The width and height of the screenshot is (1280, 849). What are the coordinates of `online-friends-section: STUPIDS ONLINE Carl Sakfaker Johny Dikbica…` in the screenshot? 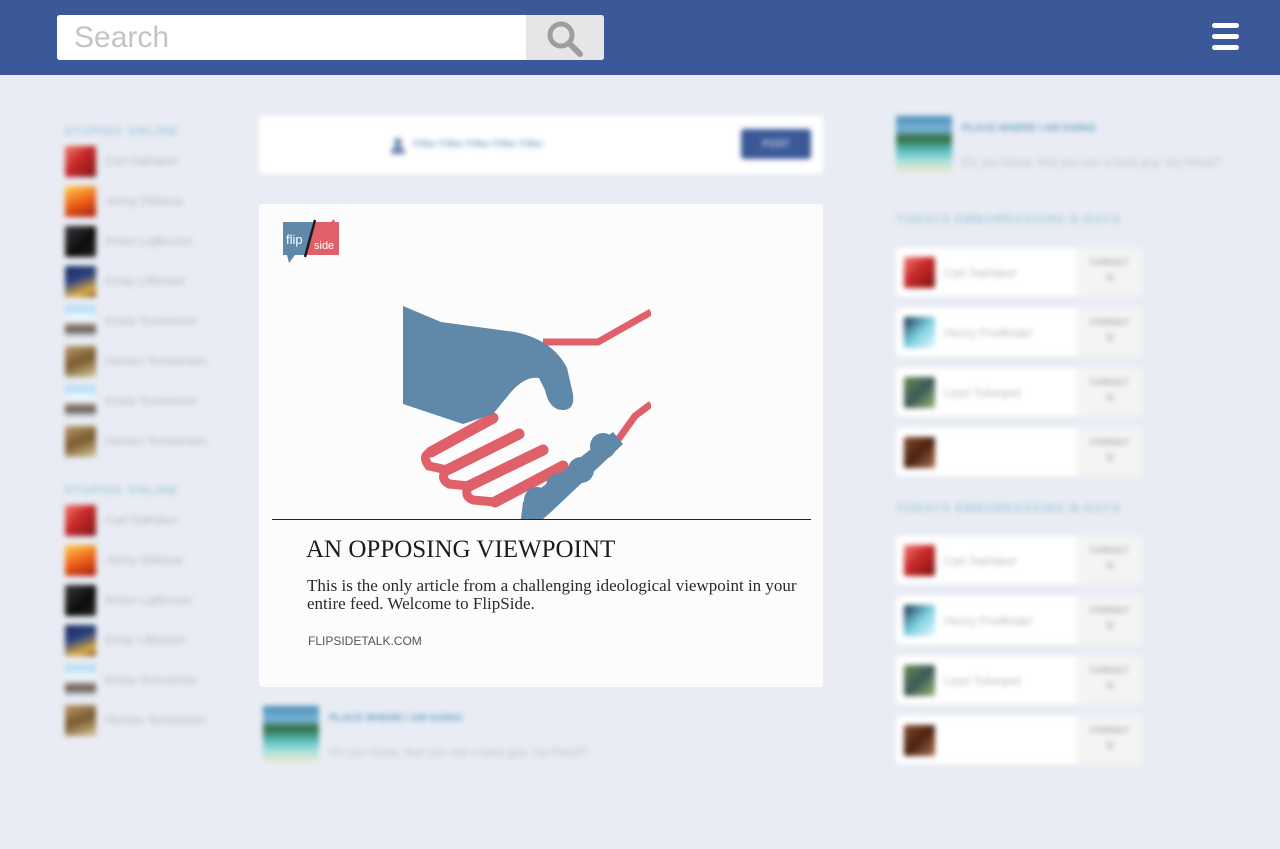 It's located at (149, 613).